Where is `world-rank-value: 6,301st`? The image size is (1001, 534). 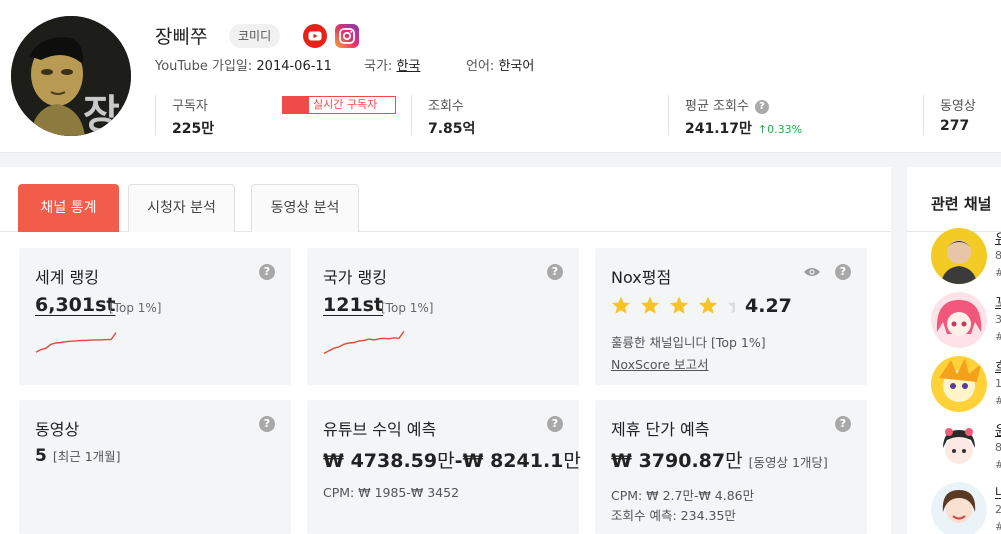 world-rank-value: 6,301st is located at coordinates (75, 305).